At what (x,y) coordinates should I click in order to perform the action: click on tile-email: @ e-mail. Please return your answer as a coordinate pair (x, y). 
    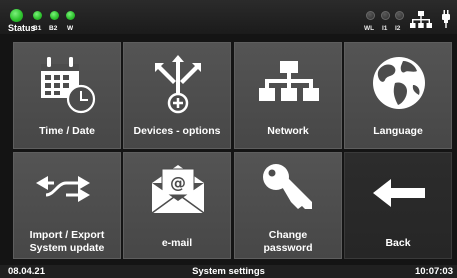
    Looking at the image, I should click on (177, 205).